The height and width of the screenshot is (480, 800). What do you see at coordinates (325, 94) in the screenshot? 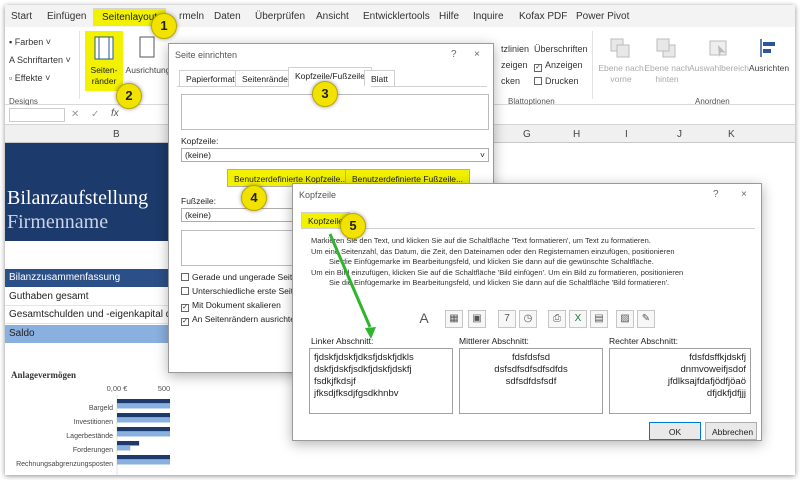
I see `step-badge-3: 3` at bounding box center [325, 94].